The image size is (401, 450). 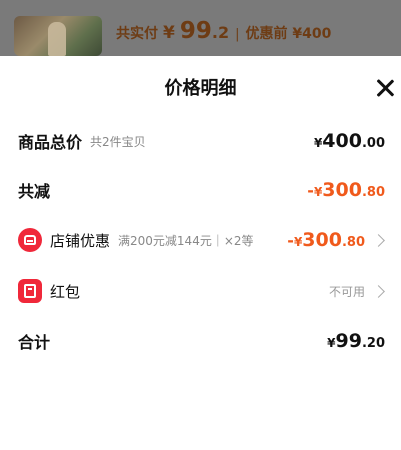 I want to click on row-store-discount: 店铺优惠 满200元减144元｜×2等 - ¥ 300 .80, so click(x=201, y=240).